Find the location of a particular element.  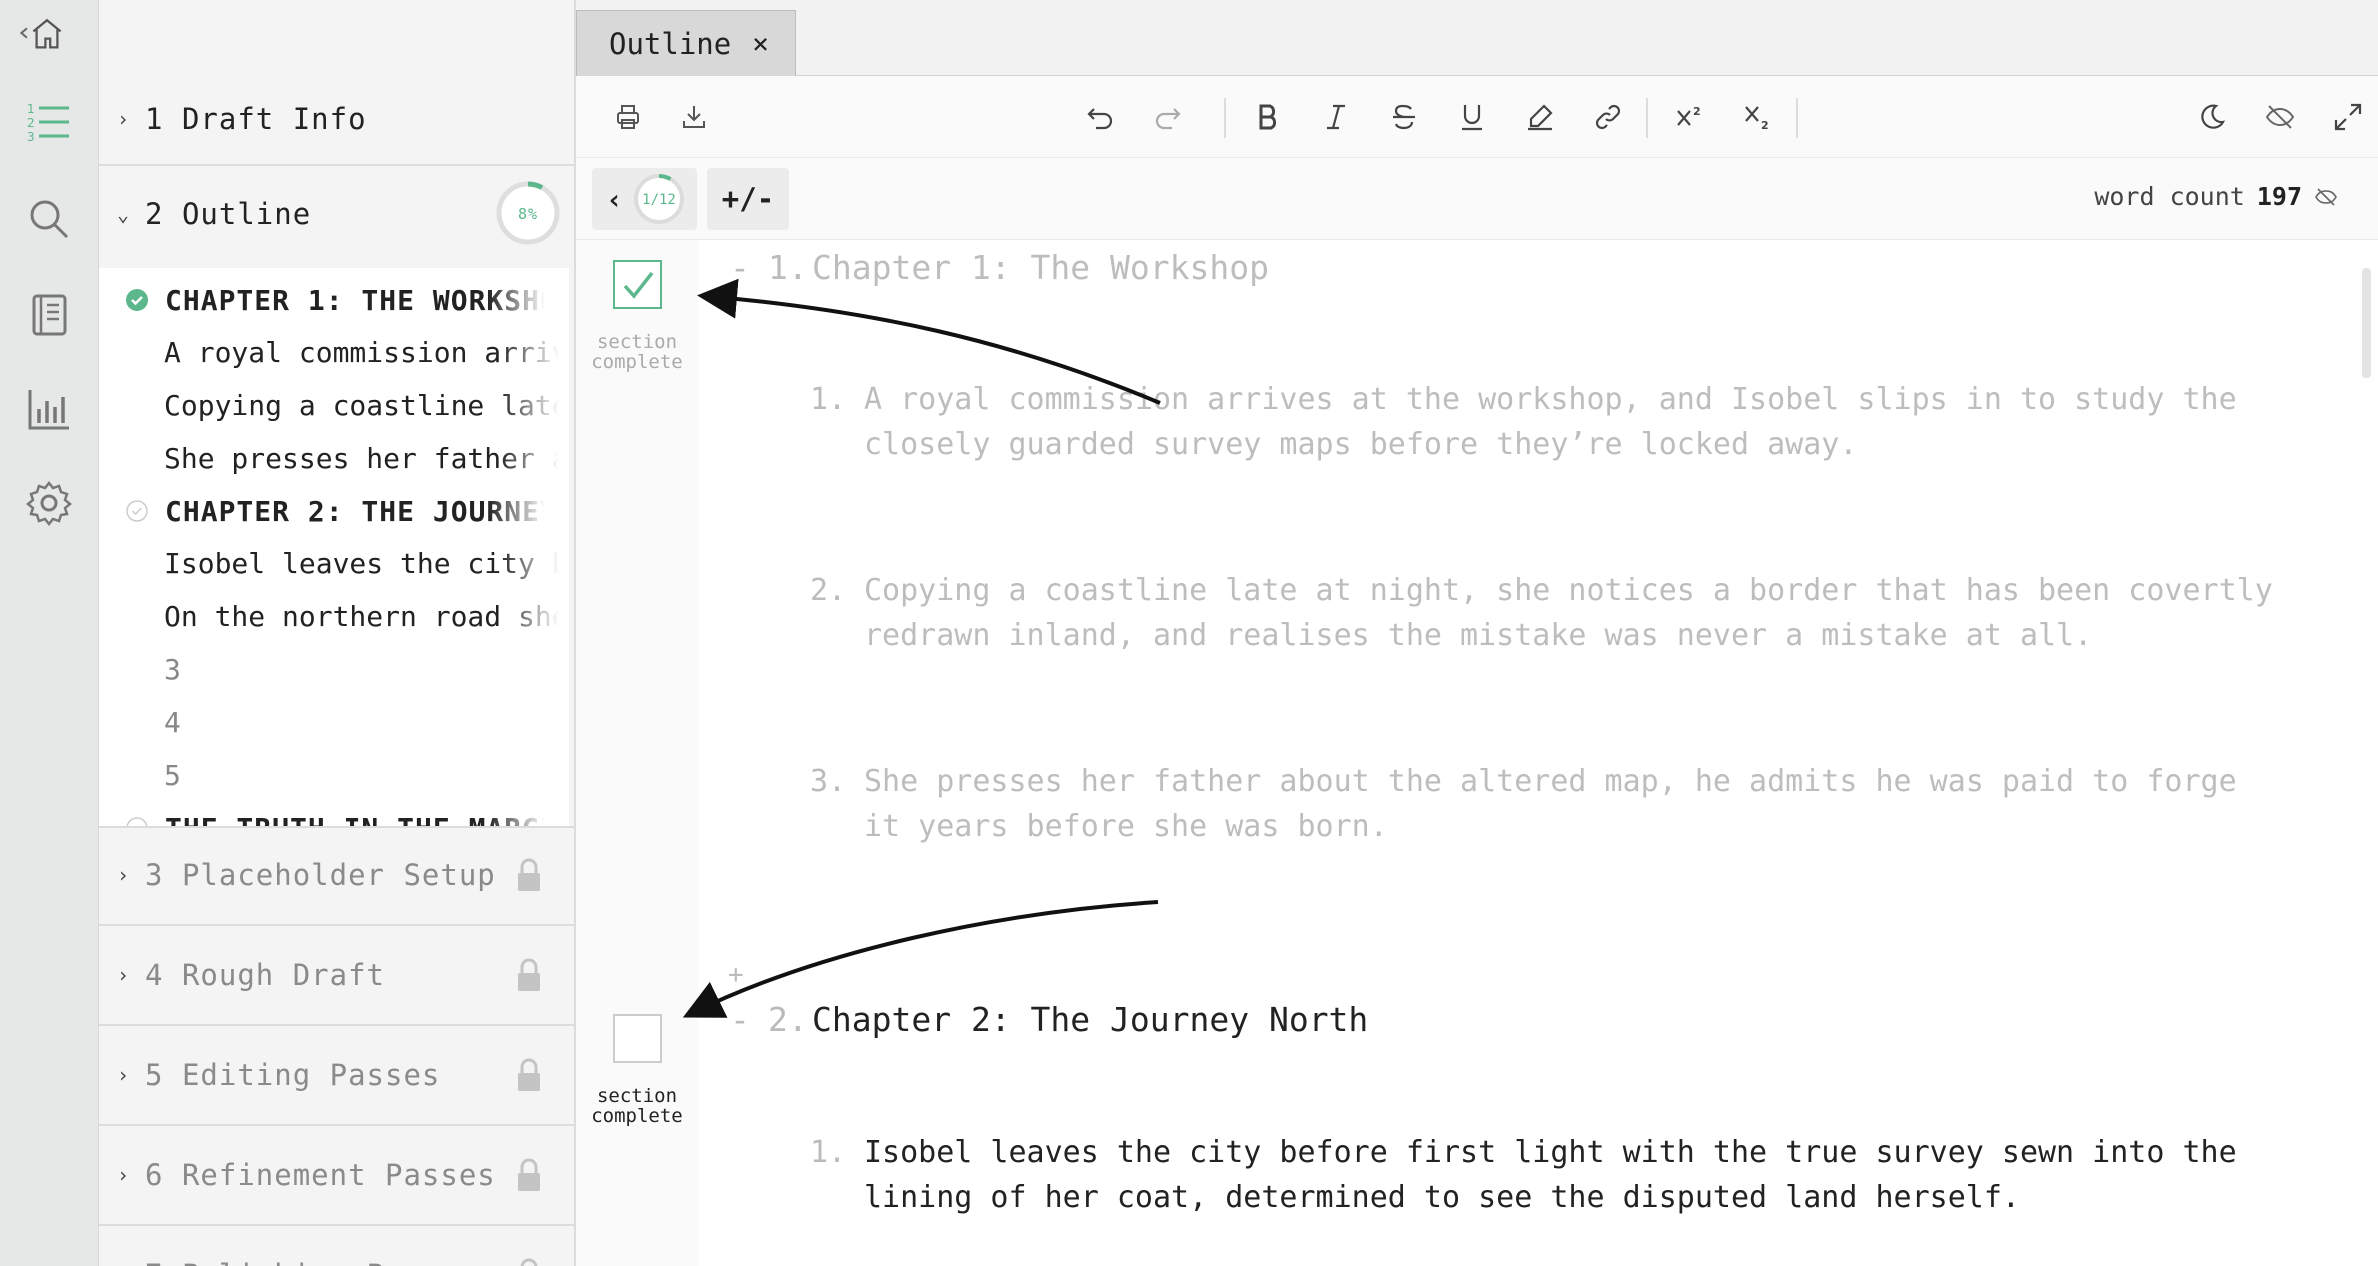

section-number: 5 is located at coordinates (154, 1075).